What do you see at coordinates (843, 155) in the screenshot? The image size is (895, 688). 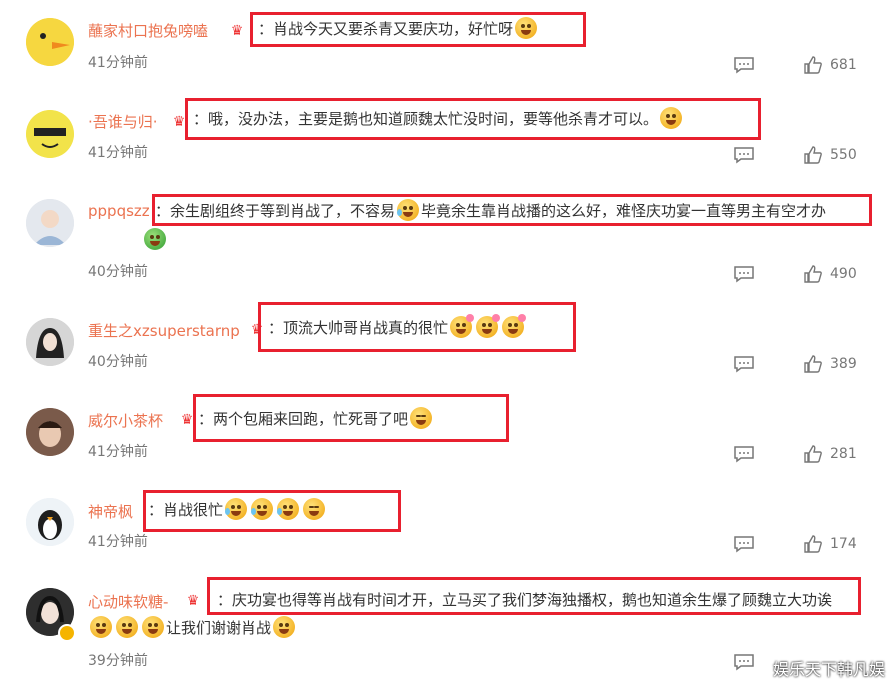 I see `like-count: 550` at bounding box center [843, 155].